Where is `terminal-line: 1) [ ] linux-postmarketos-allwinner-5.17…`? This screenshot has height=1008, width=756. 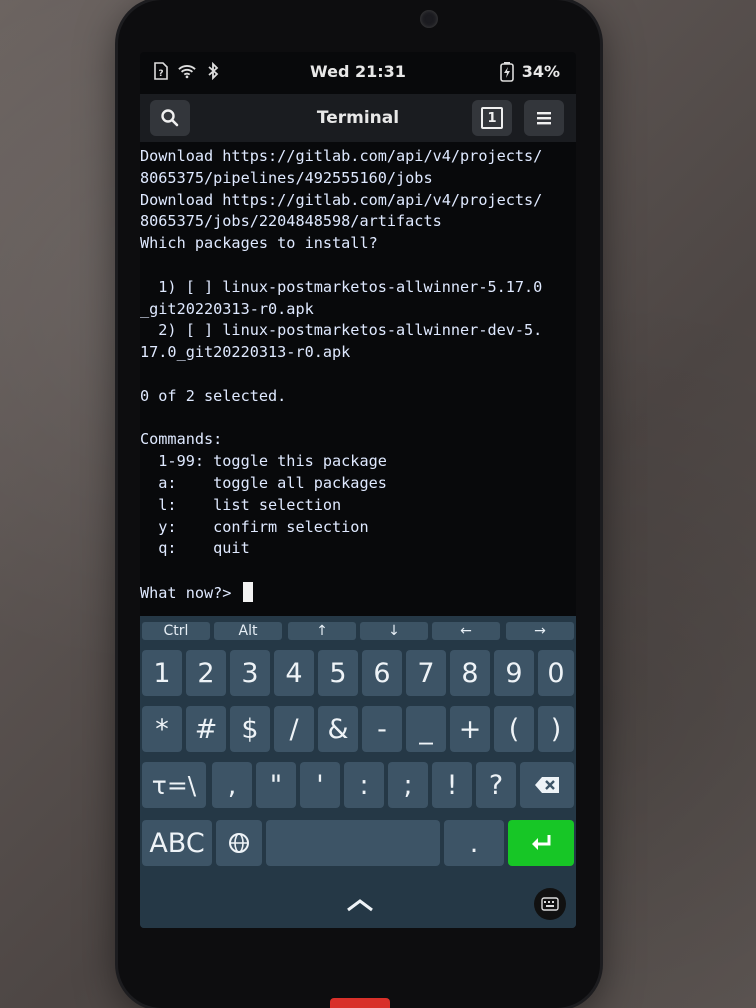 terminal-line: 1) [ ] linux-postmarketos-allwinner-5.17… is located at coordinates (341, 286).